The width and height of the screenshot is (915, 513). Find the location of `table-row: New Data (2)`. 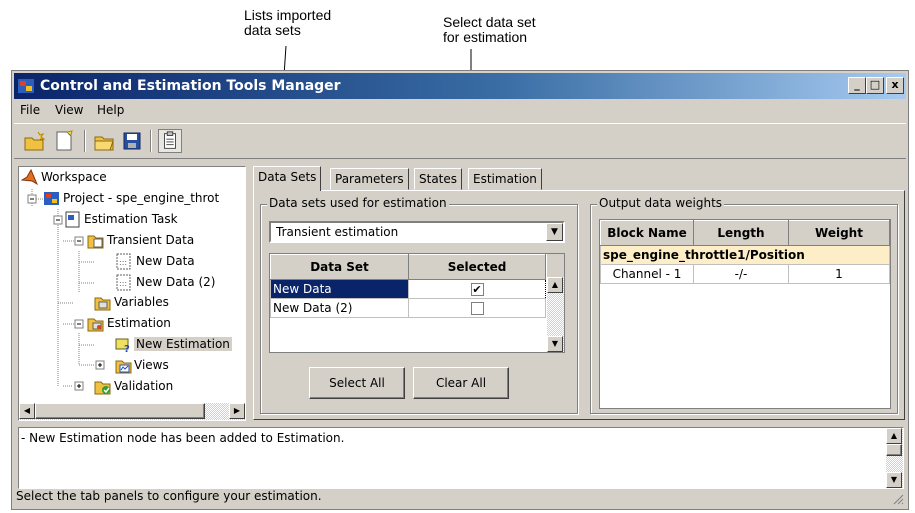

table-row: New Data (2) is located at coordinates (408, 308).